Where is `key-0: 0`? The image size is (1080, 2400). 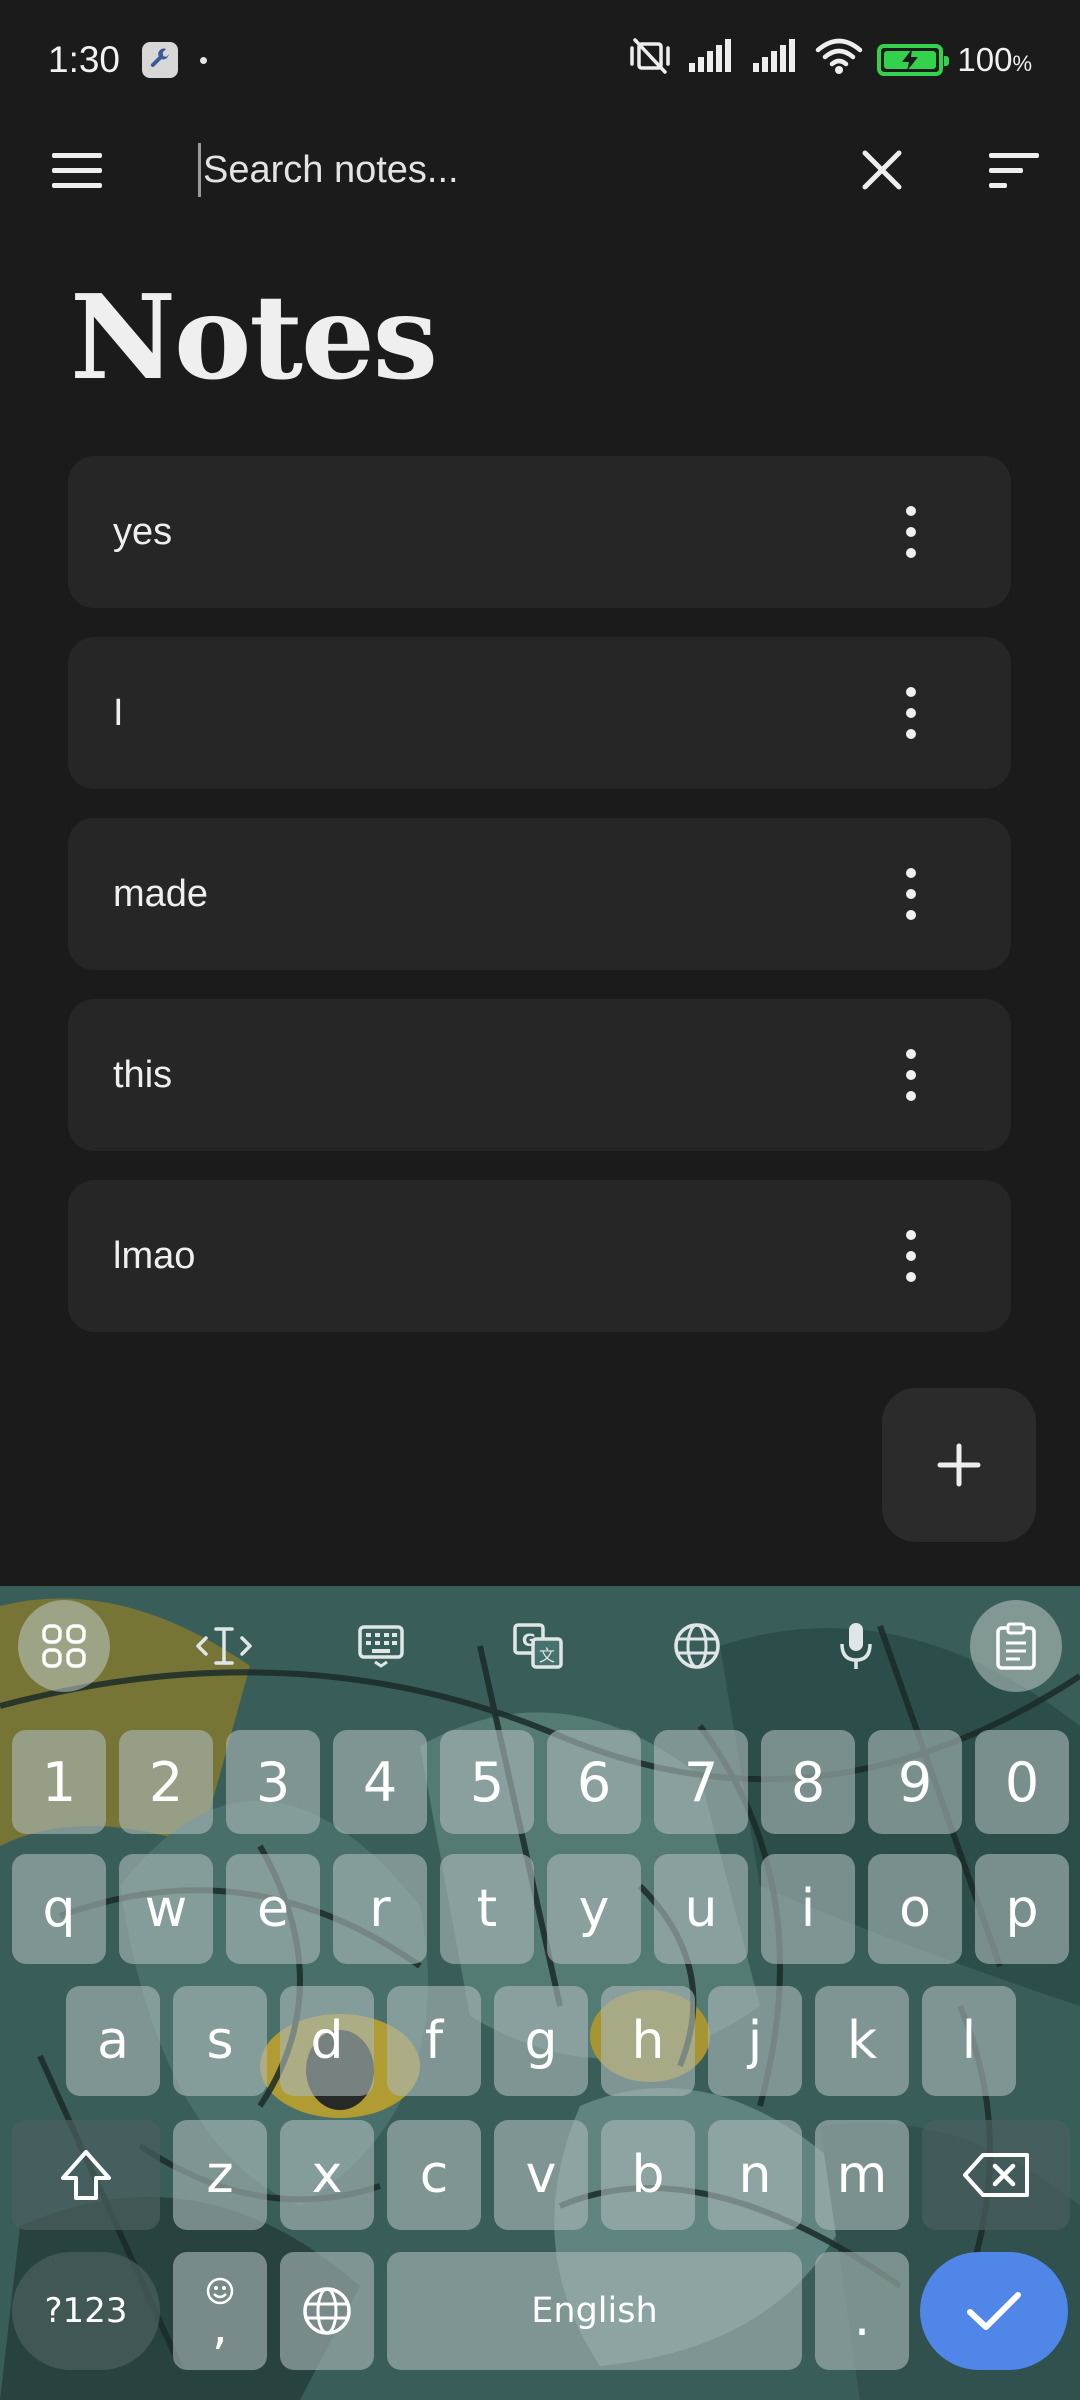 key-0: 0 is located at coordinates (1022, 1782).